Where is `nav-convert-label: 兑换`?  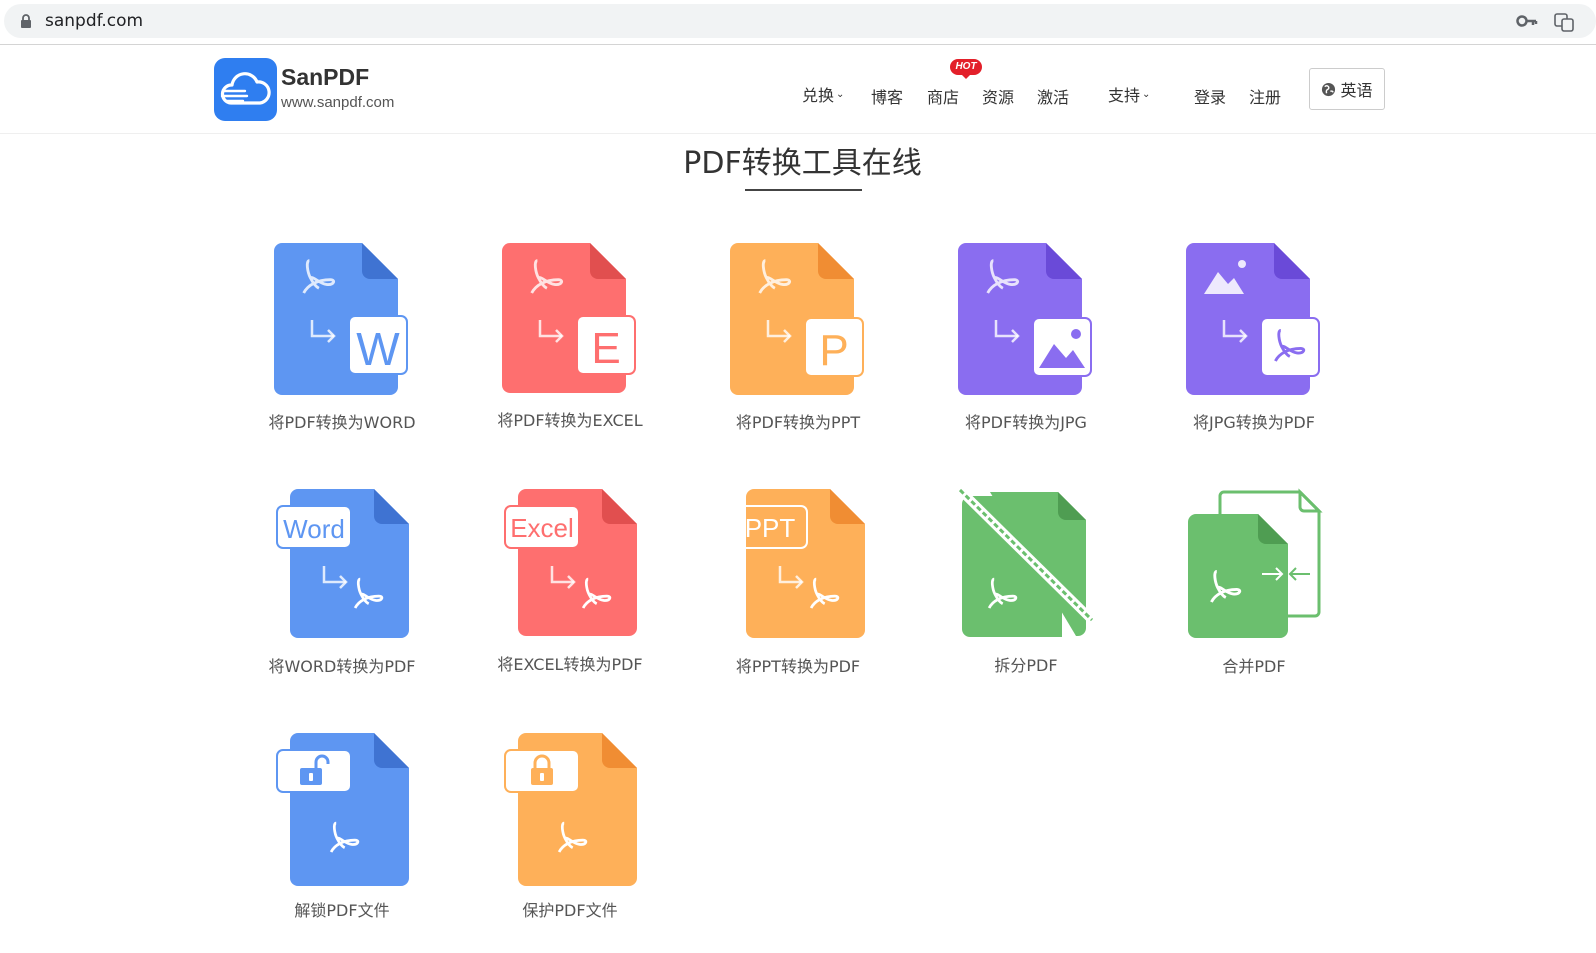 nav-convert-label: 兑换 is located at coordinates (818, 95).